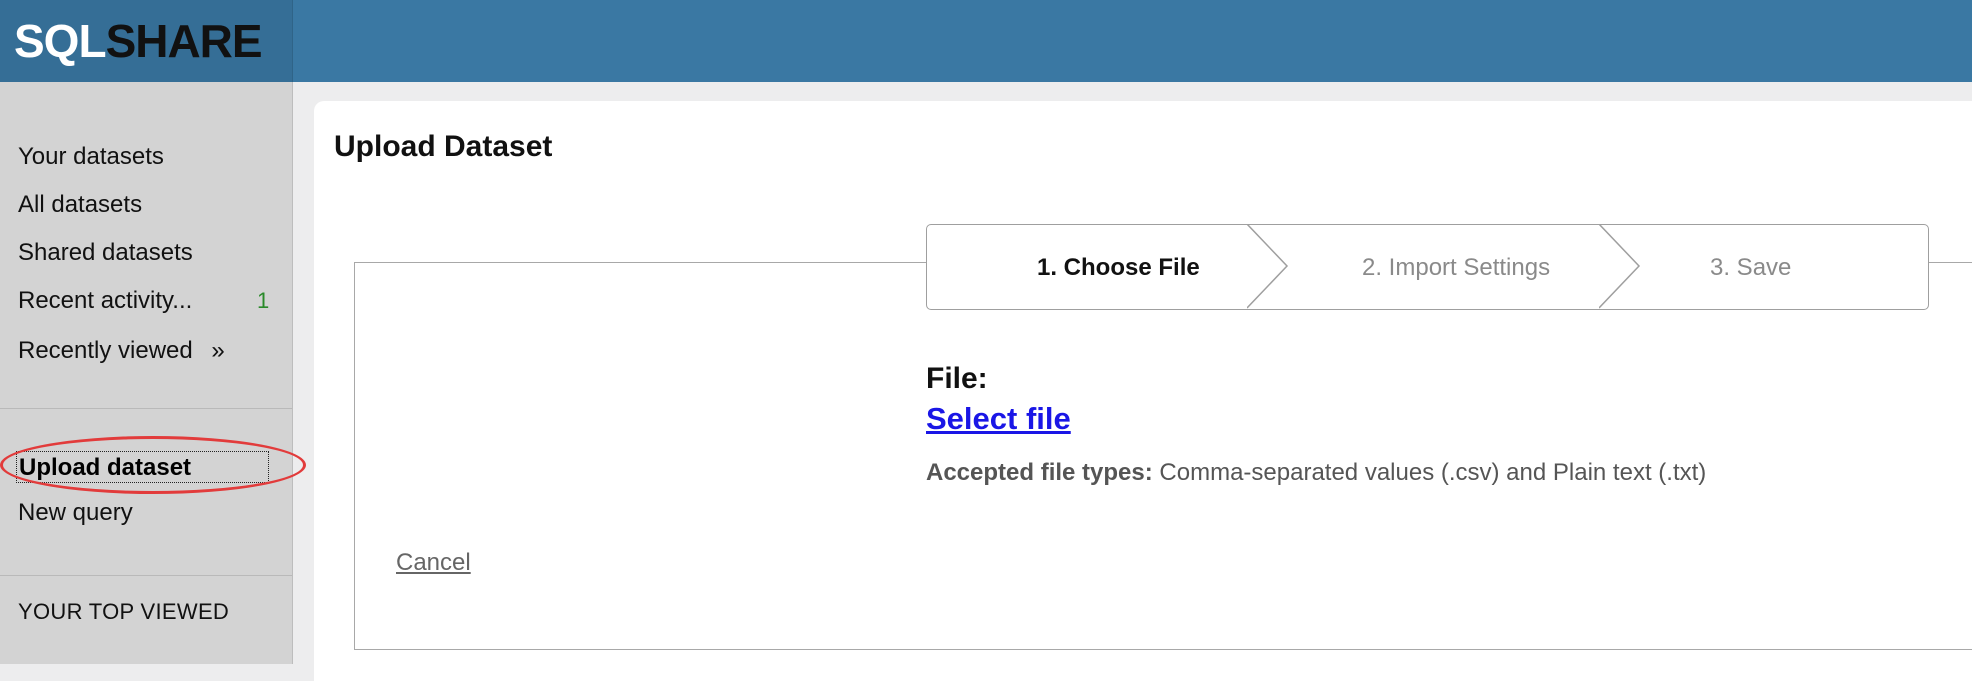 The image size is (1972, 681). I want to click on sidebar-item-your-datasets: Your datasets, so click(91, 157).